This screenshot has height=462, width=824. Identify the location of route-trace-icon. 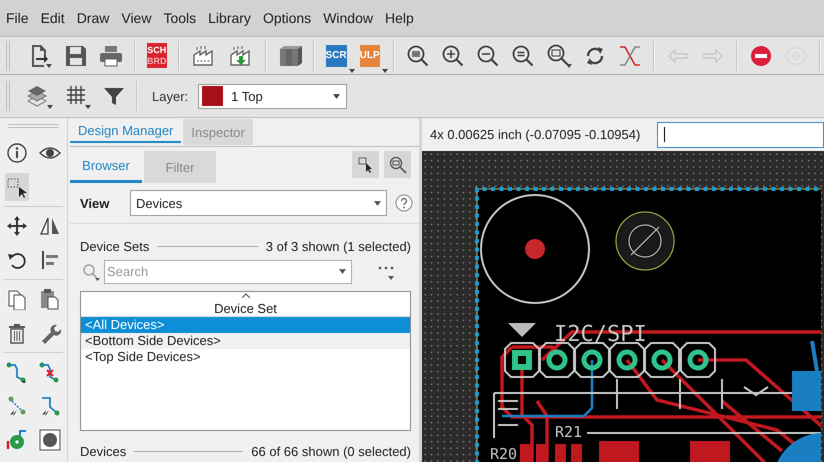
(17, 372).